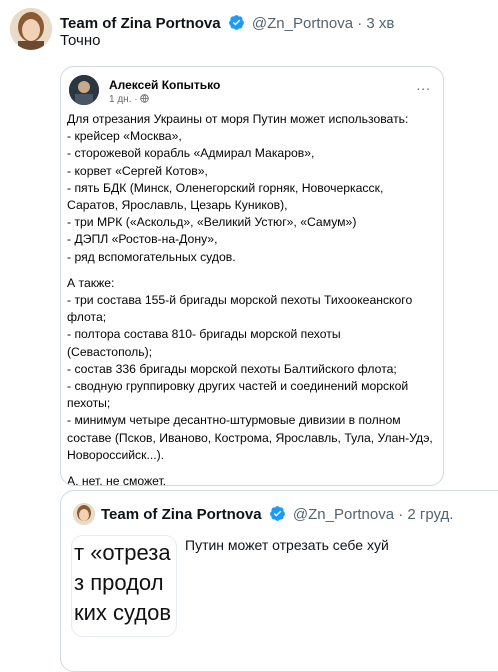  Describe the element at coordinates (117, 480) in the screenshot. I see `post-closing: А, нет, не сможет.` at that location.